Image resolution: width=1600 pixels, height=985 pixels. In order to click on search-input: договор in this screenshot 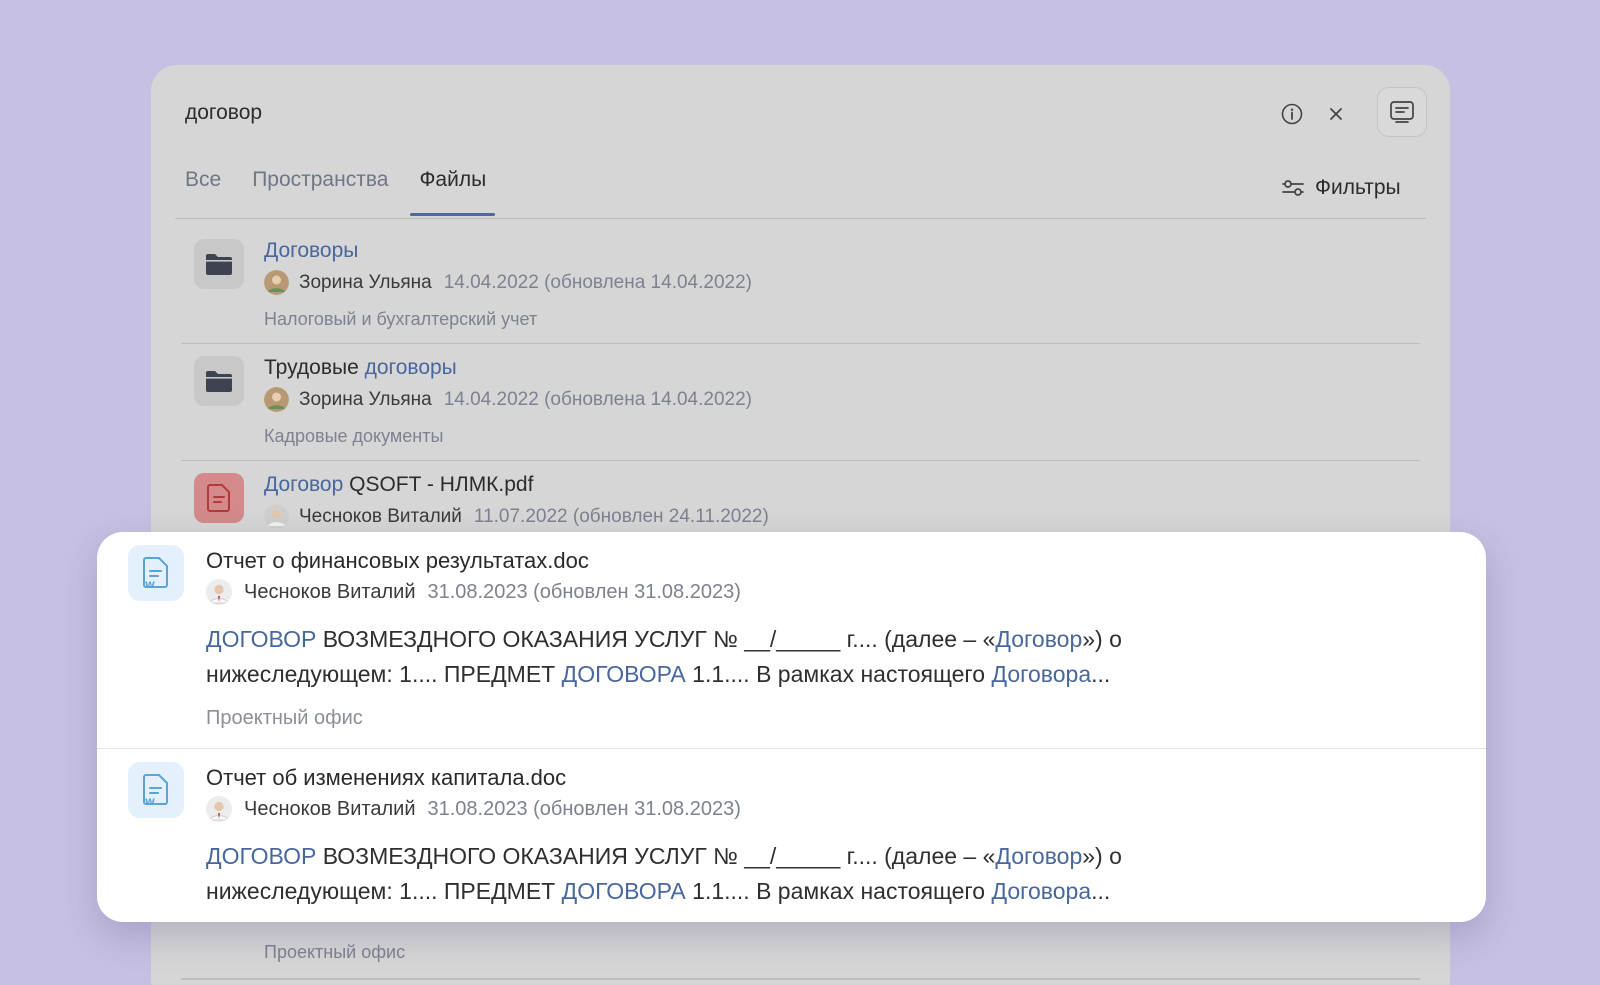, I will do `click(223, 113)`.